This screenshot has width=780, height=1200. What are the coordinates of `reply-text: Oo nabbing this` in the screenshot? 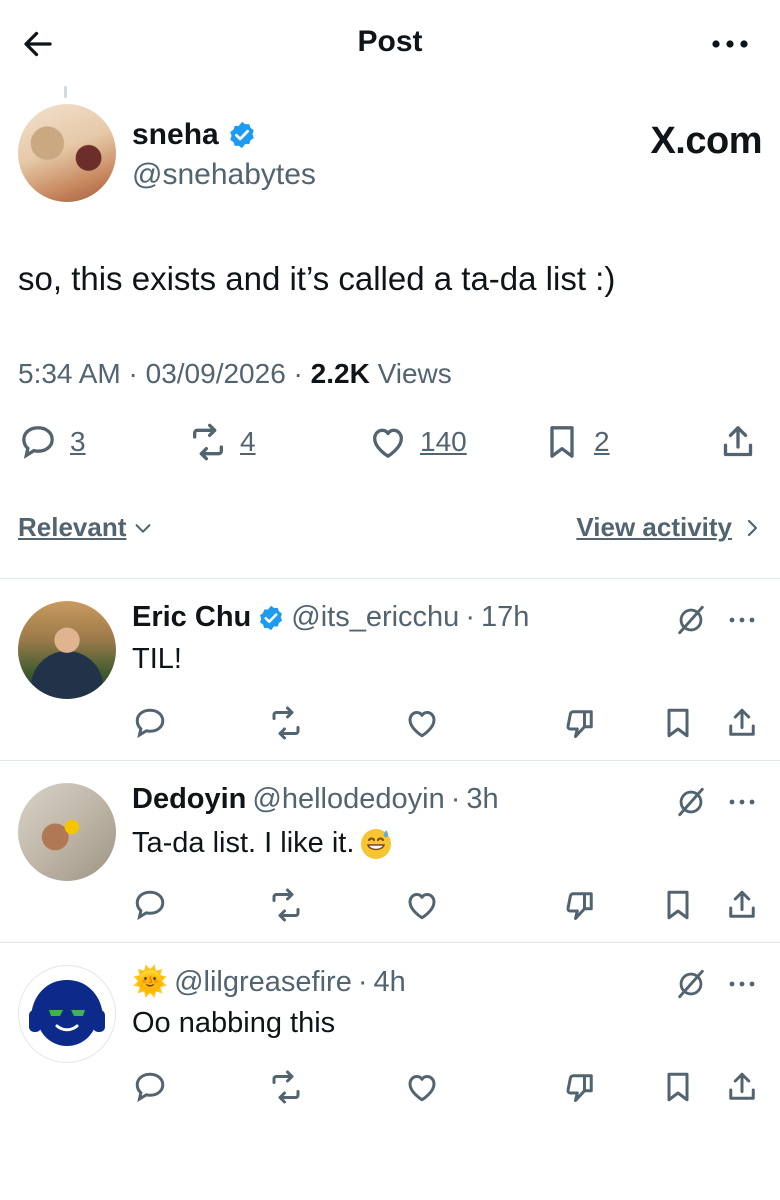 It's located at (233, 1023).